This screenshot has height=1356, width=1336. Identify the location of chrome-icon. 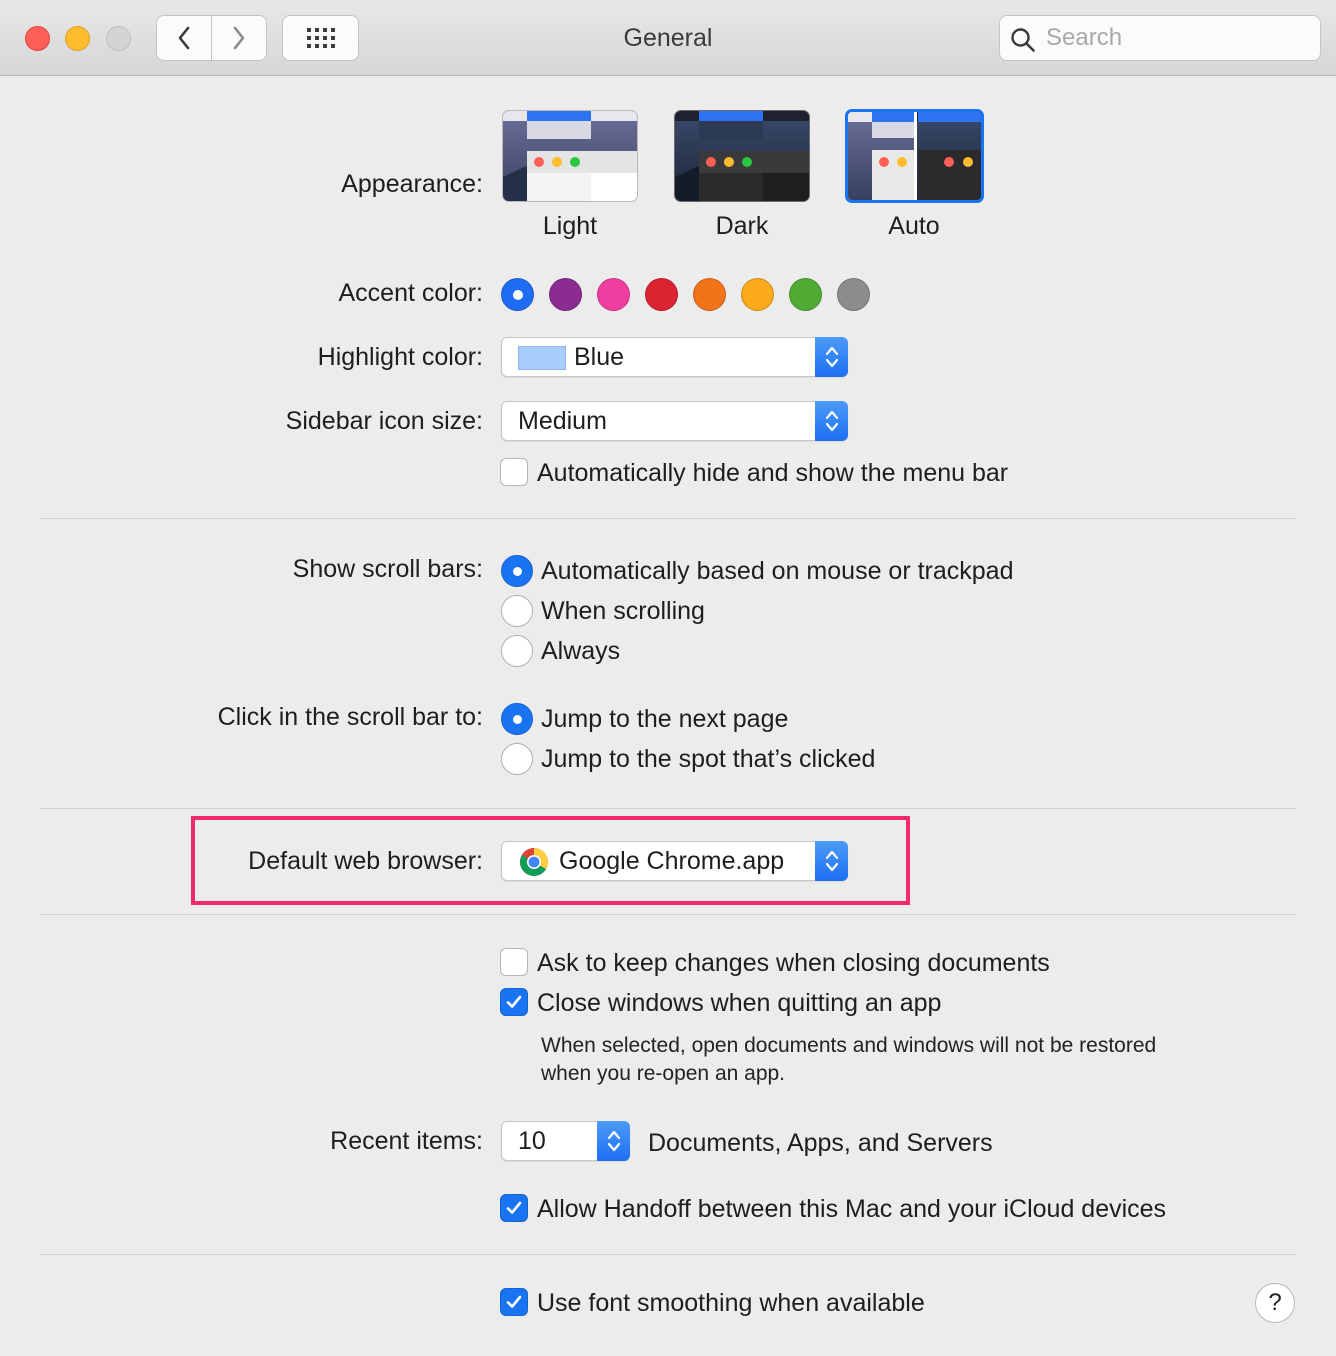
(534, 862).